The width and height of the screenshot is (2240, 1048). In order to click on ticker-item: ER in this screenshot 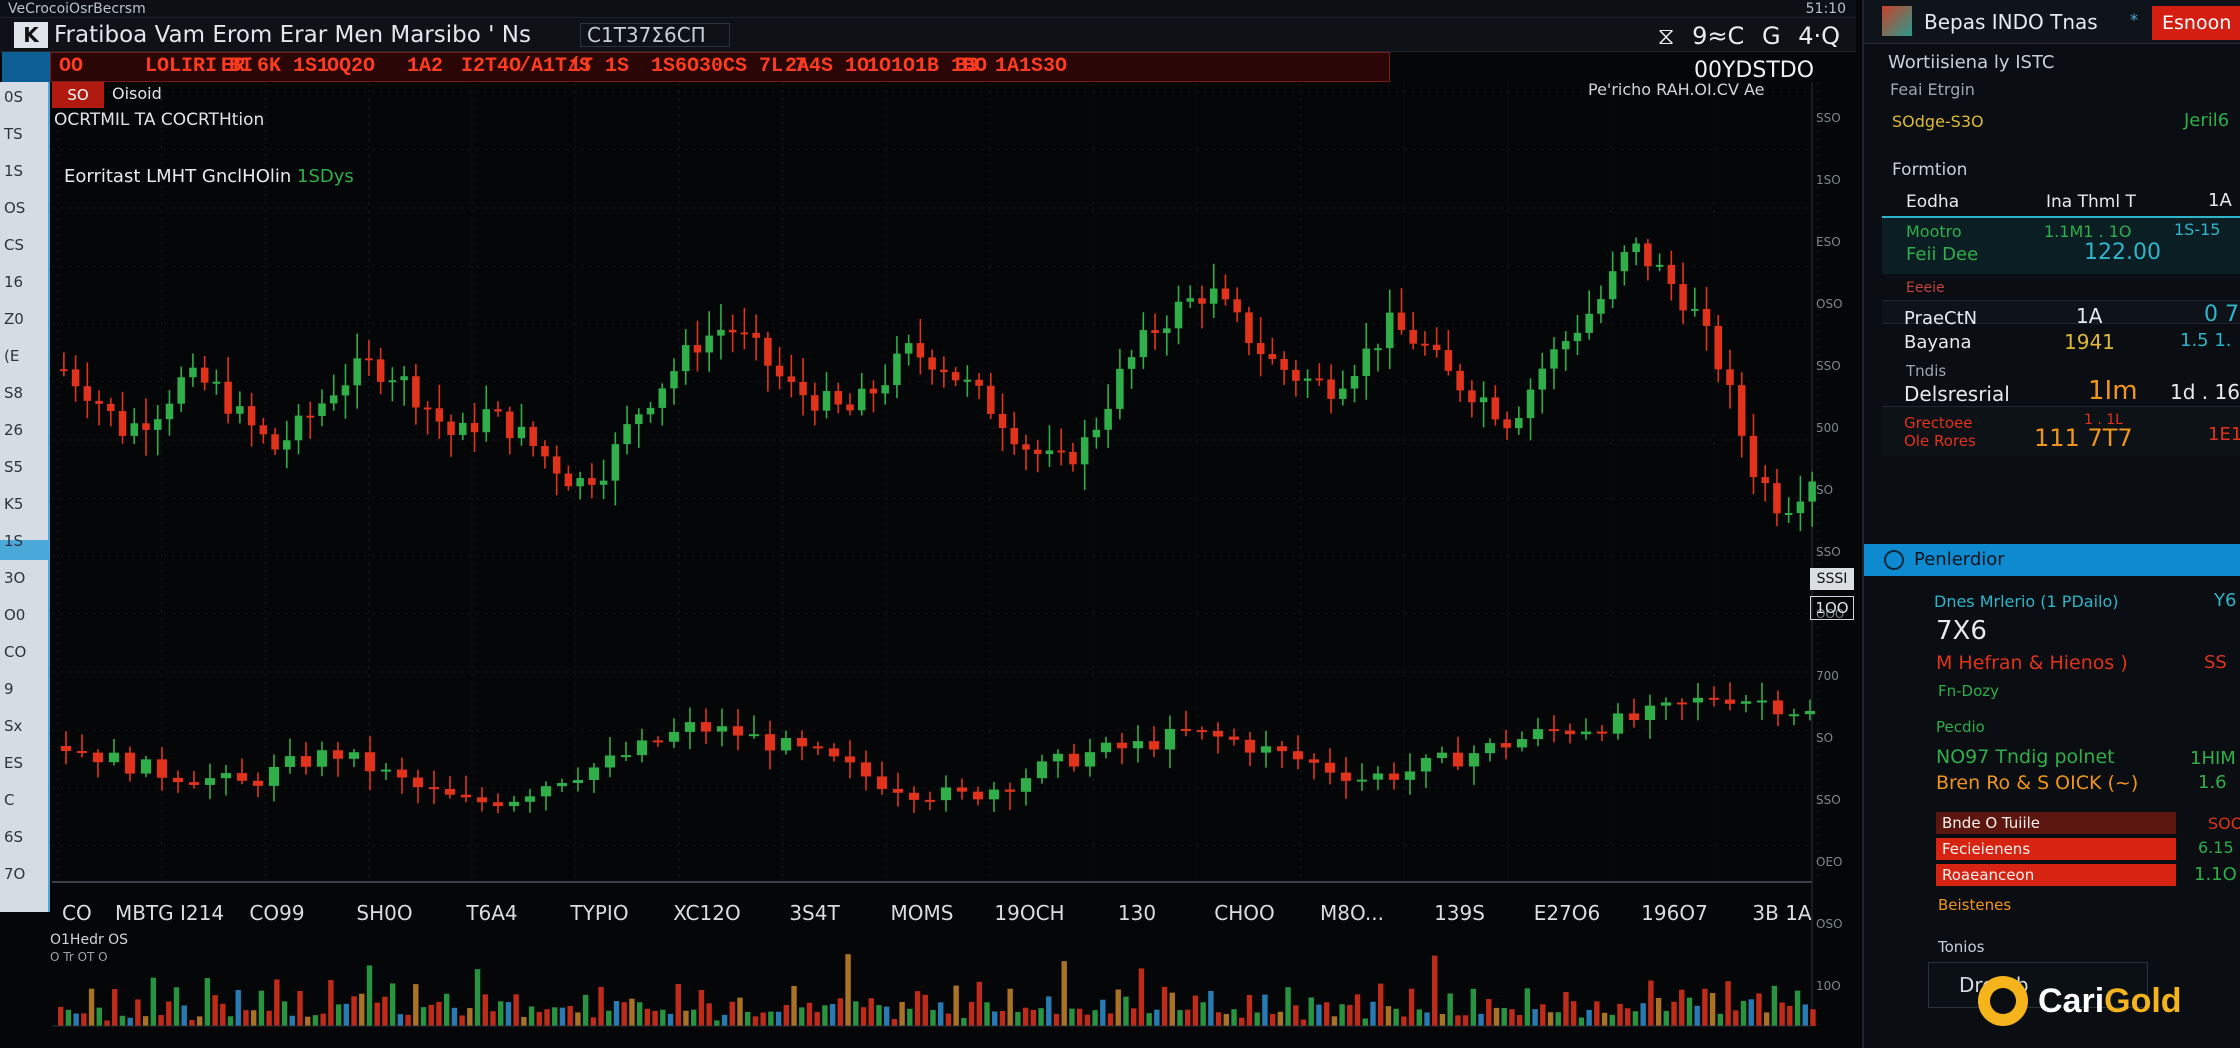, I will do `click(233, 66)`.